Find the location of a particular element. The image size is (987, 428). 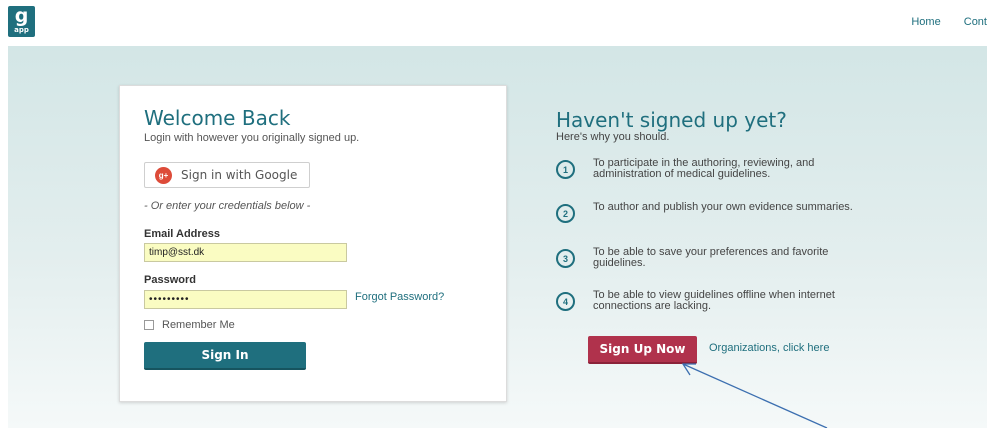

reason-number-badge: 4 is located at coordinates (565, 301).